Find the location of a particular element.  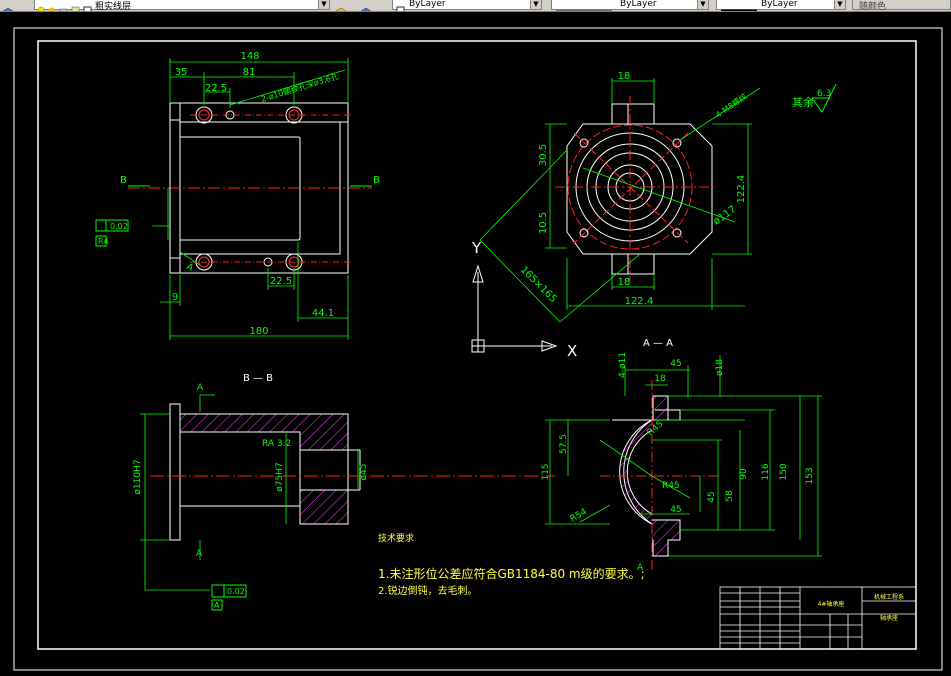

axis-x-label: X is located at coordinates (572, 351).